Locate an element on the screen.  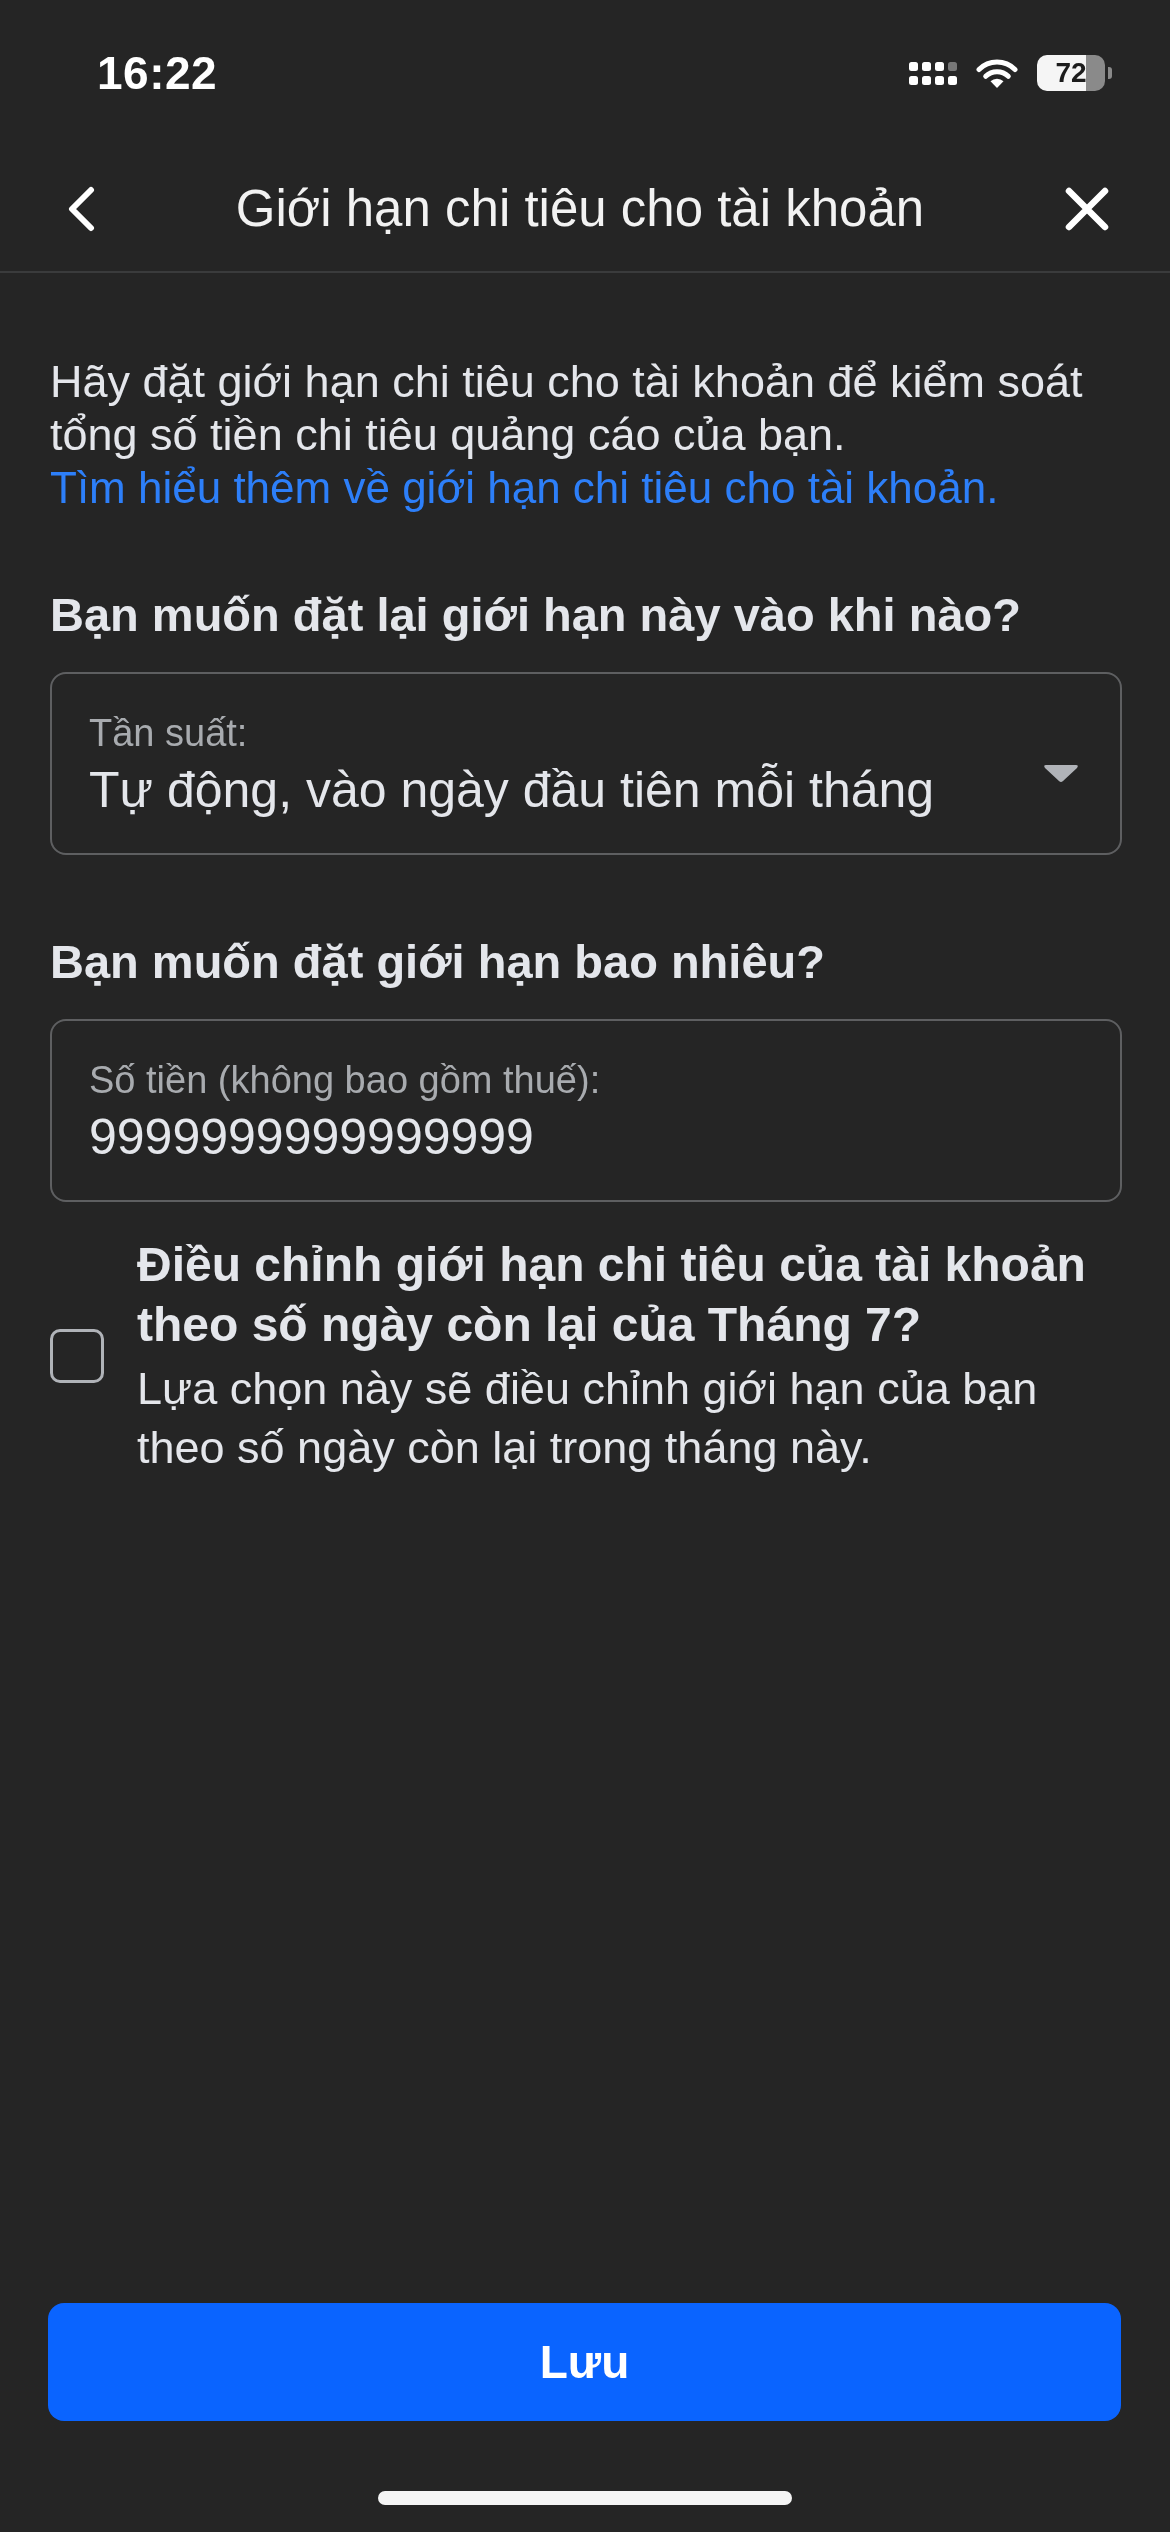
section-heading: Bạn muốn đặt giới hạn bao nhiêu? is located at coordinates (438, 962).